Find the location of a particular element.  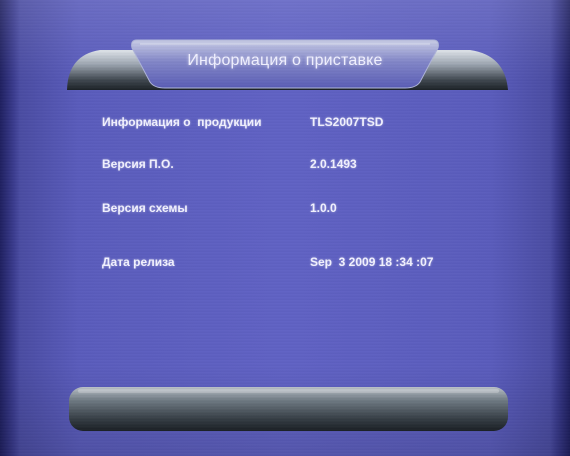

footer-bar is located at coordinates (288, 409).